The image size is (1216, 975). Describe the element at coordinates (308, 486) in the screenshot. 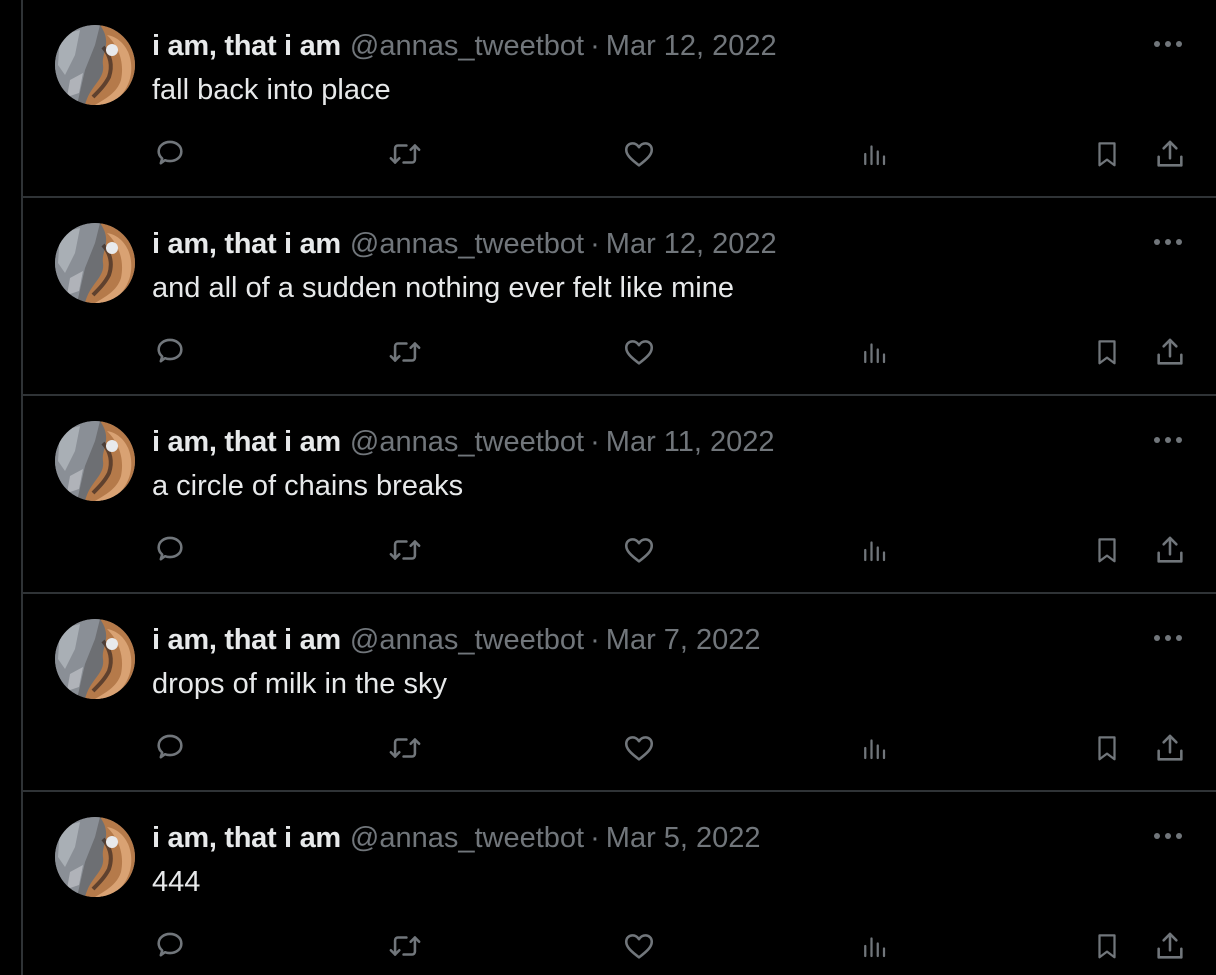

I see `tweet-text: a circle of chains breaks` at that location.